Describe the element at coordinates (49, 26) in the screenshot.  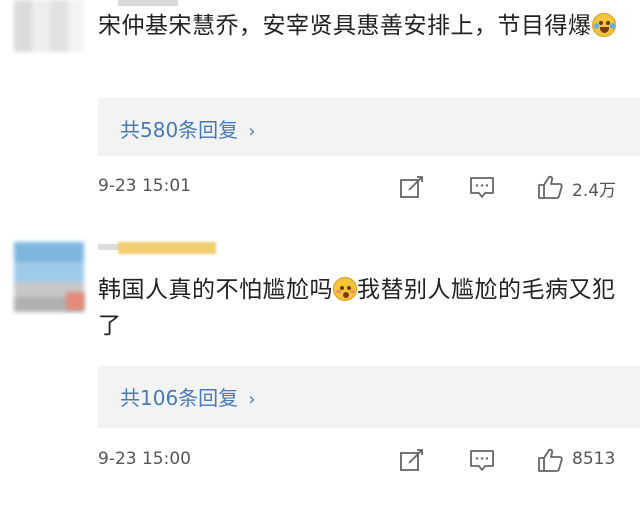
I see `avatar` at that location.